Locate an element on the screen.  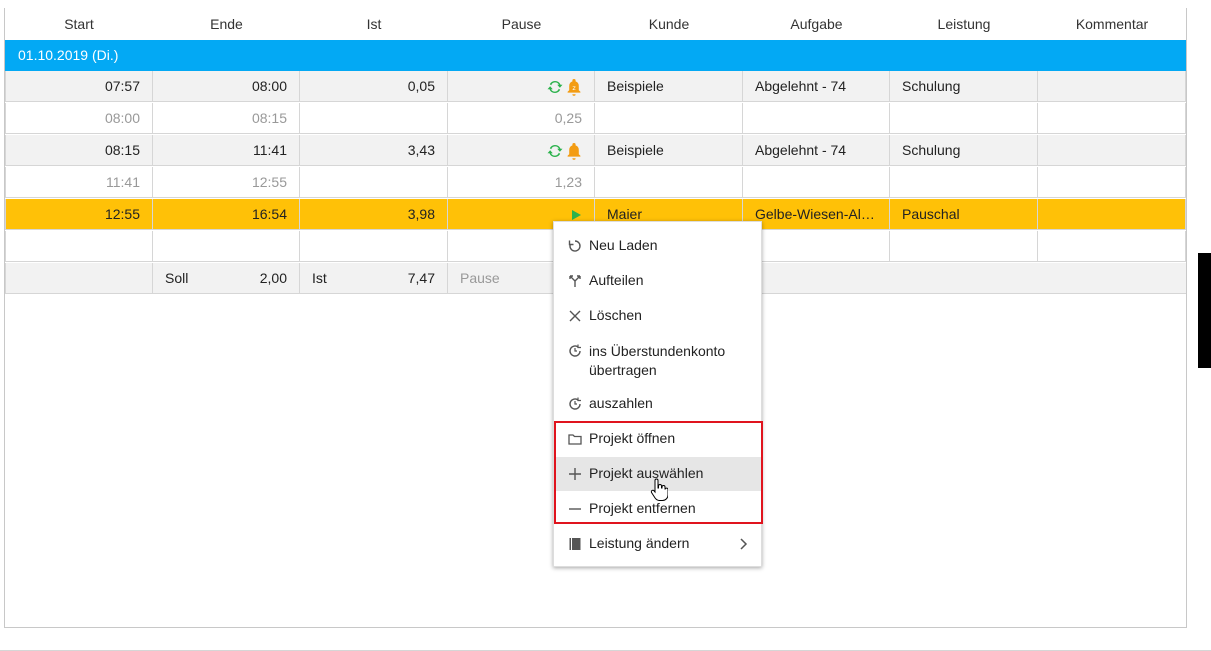
cell-leistung: Pauschal is located at coordinates (964, 214).